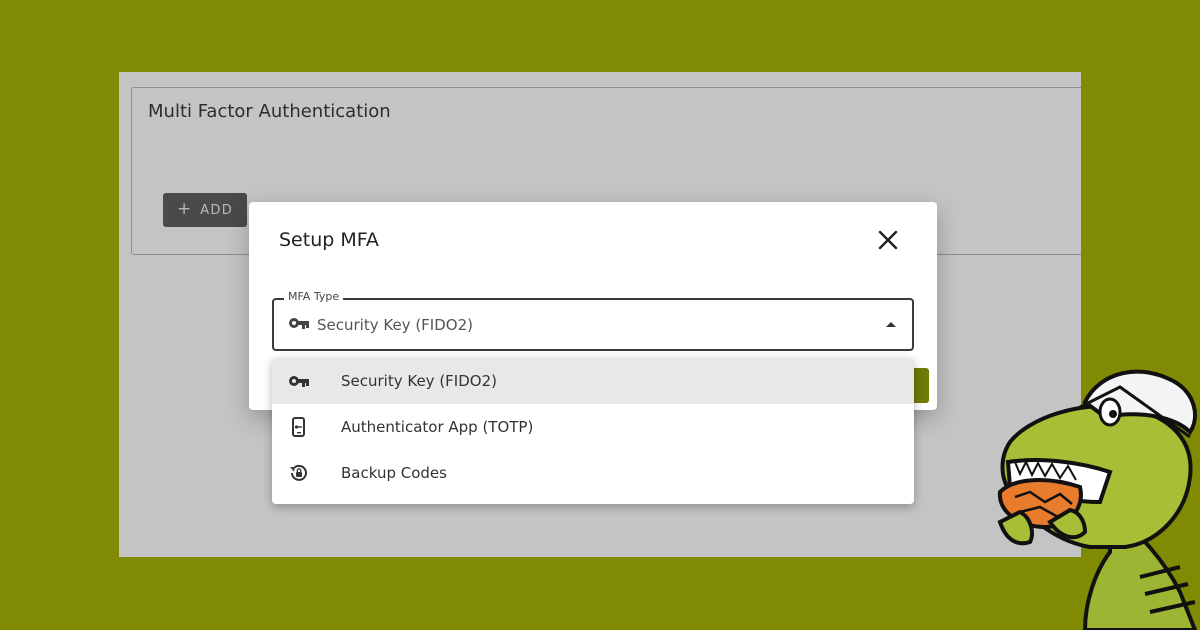 The height and width of the screenshot is (630, 1200). What do you see at coordinates (329, 240) in the screenshot?
I see `dialog-title: Setup MFA` at bounding box center [329, 240].